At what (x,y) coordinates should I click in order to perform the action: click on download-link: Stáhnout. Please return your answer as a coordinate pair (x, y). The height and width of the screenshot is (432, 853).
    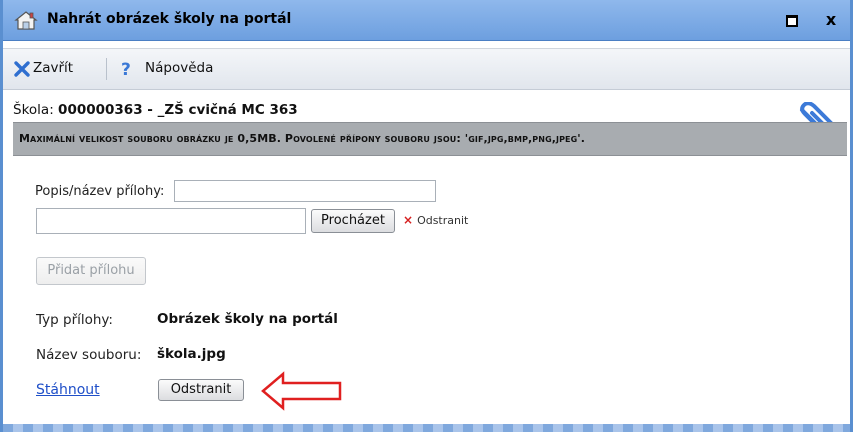
    Looking at the image, I should click on (68, 390).